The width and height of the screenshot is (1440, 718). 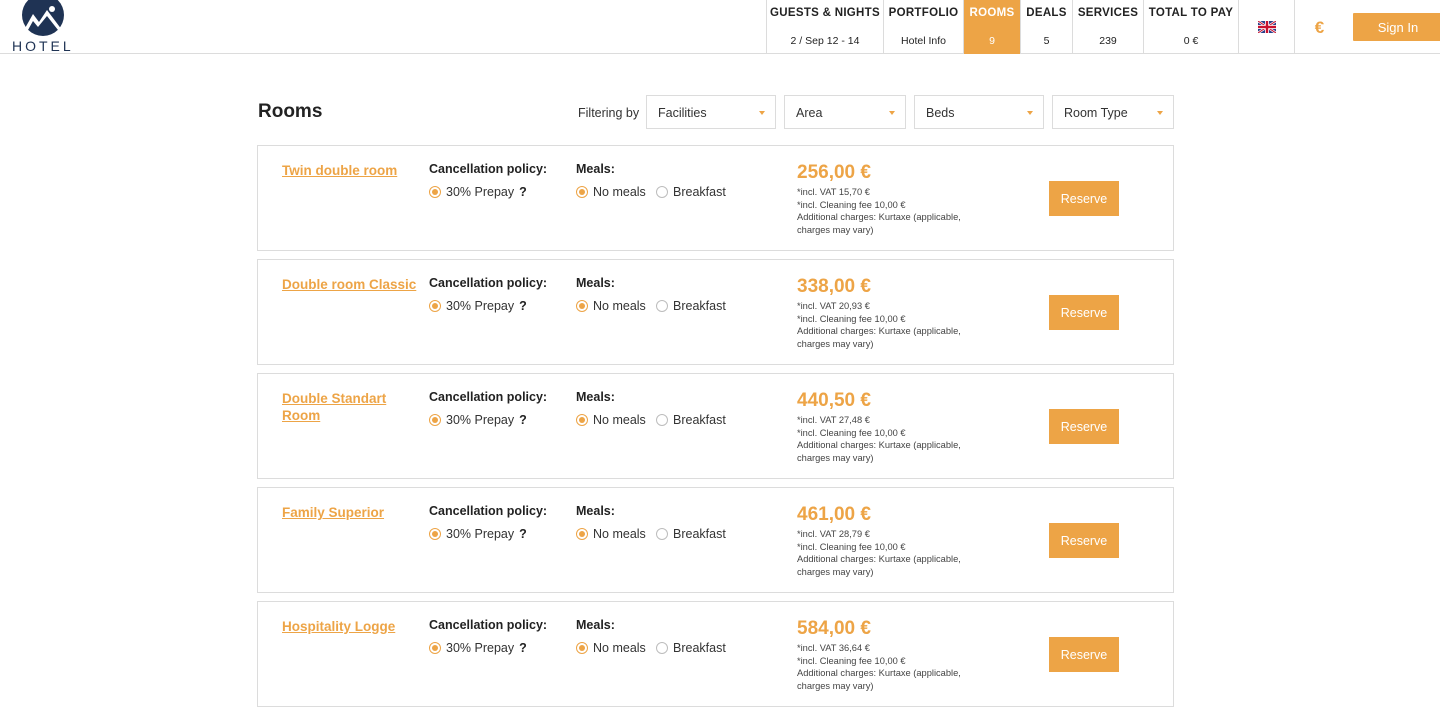 What do you see at coordinates (609, 113) in the screenshot?
I see `filter-label: Filtering by` at bounding box center [609, 113].